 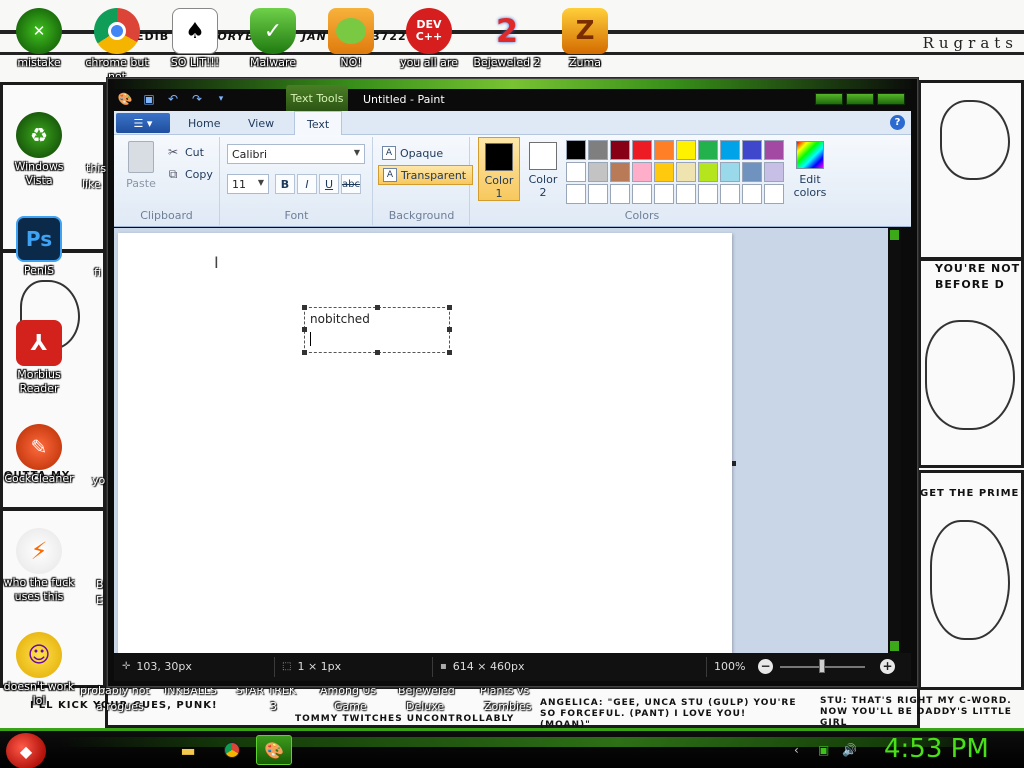 What do you see at coordinates (248, 184) in the screenshot?
I see `font-size-select: 11 ▼` at bounding box center [248, 184].